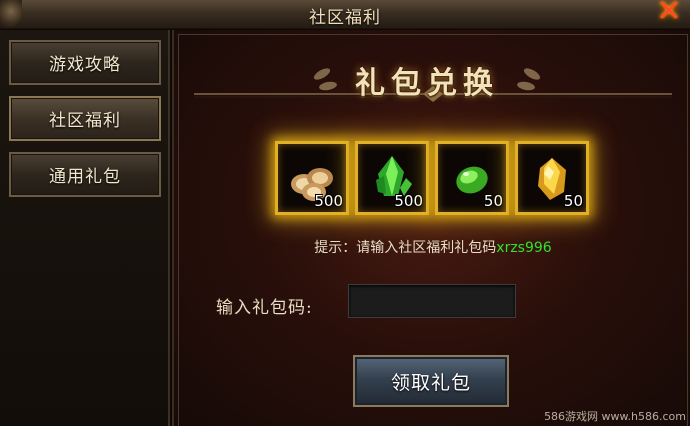  I want to click on watermark: 586游戏网 www.h586.com, so click(615, 416).